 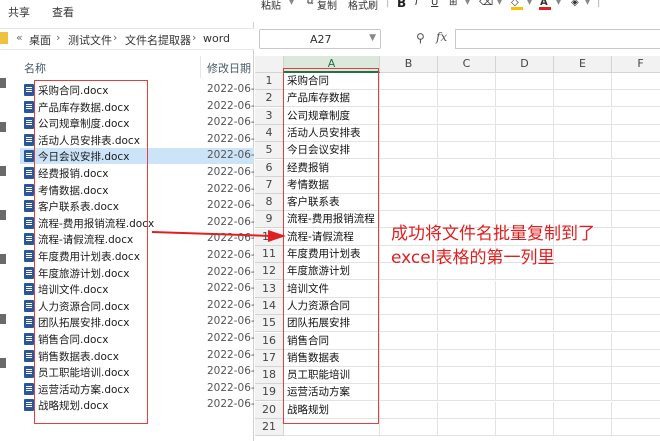 I want to click on breadcrumb-overflow: «, so click(x=19, y=37).